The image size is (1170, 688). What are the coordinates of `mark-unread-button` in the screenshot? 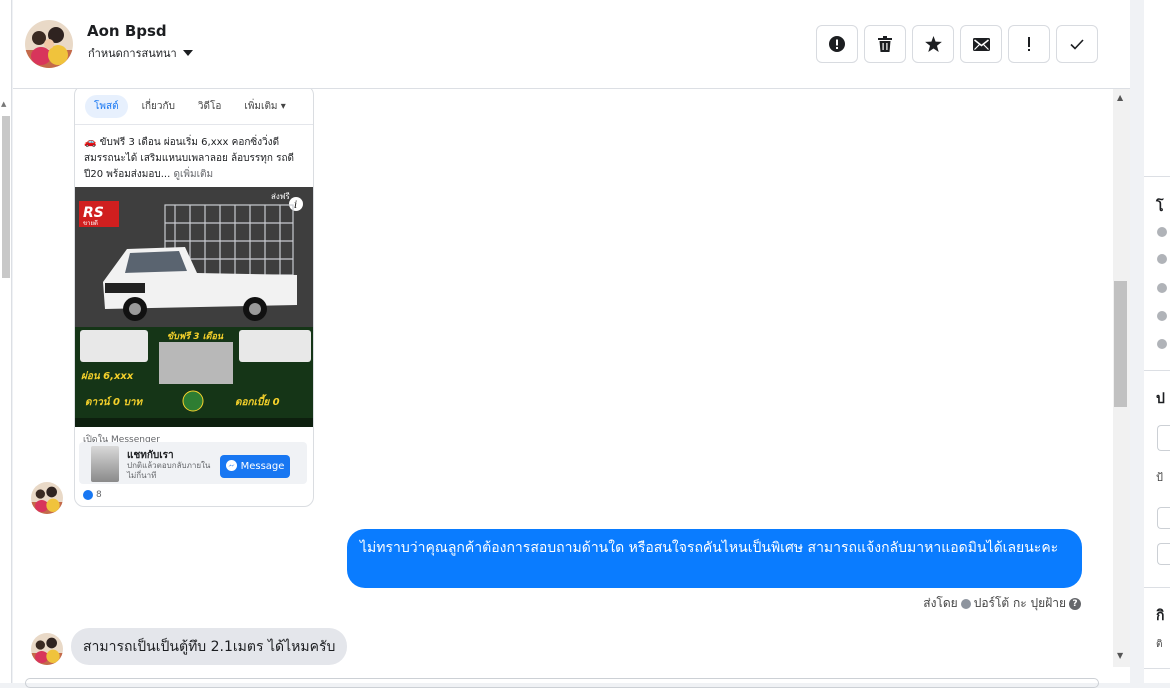 It's located at (981, 44).